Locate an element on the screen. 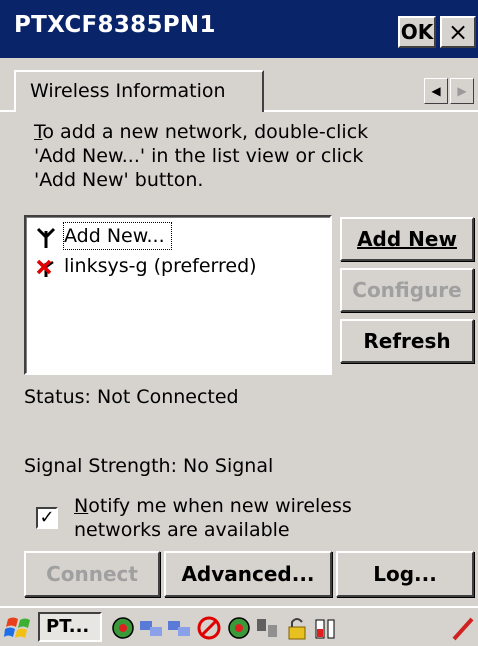  pen-icon is located at coordinates (463, 628).